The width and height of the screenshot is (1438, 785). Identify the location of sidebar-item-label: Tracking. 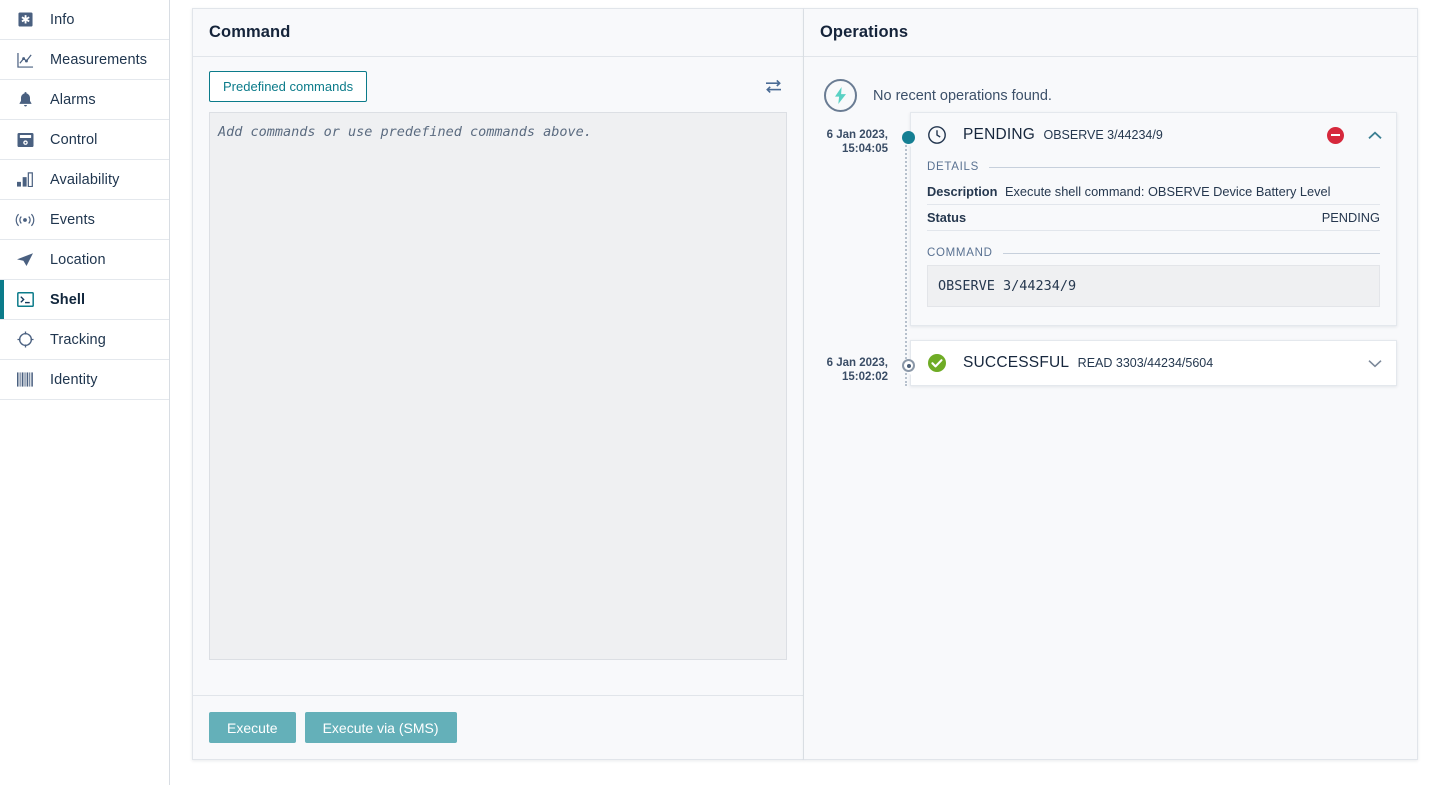
(78, 339).